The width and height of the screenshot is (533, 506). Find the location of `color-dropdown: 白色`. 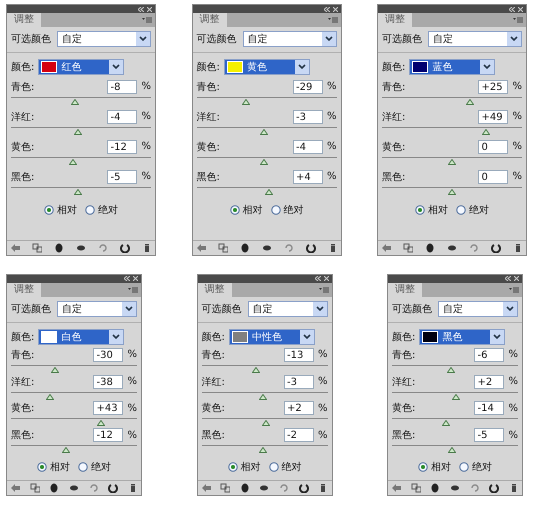

color-dropdown: 白色 is located at coordinates (81, 336).